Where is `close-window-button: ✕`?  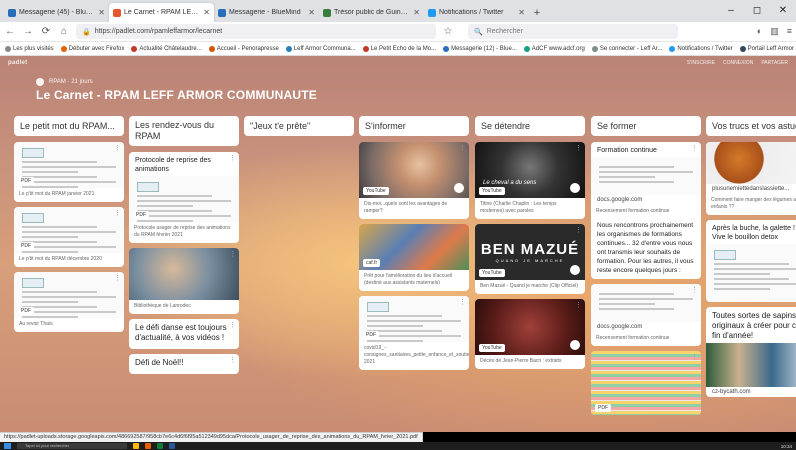
close-window-button: ✕ is located at coordinates (783, 10).